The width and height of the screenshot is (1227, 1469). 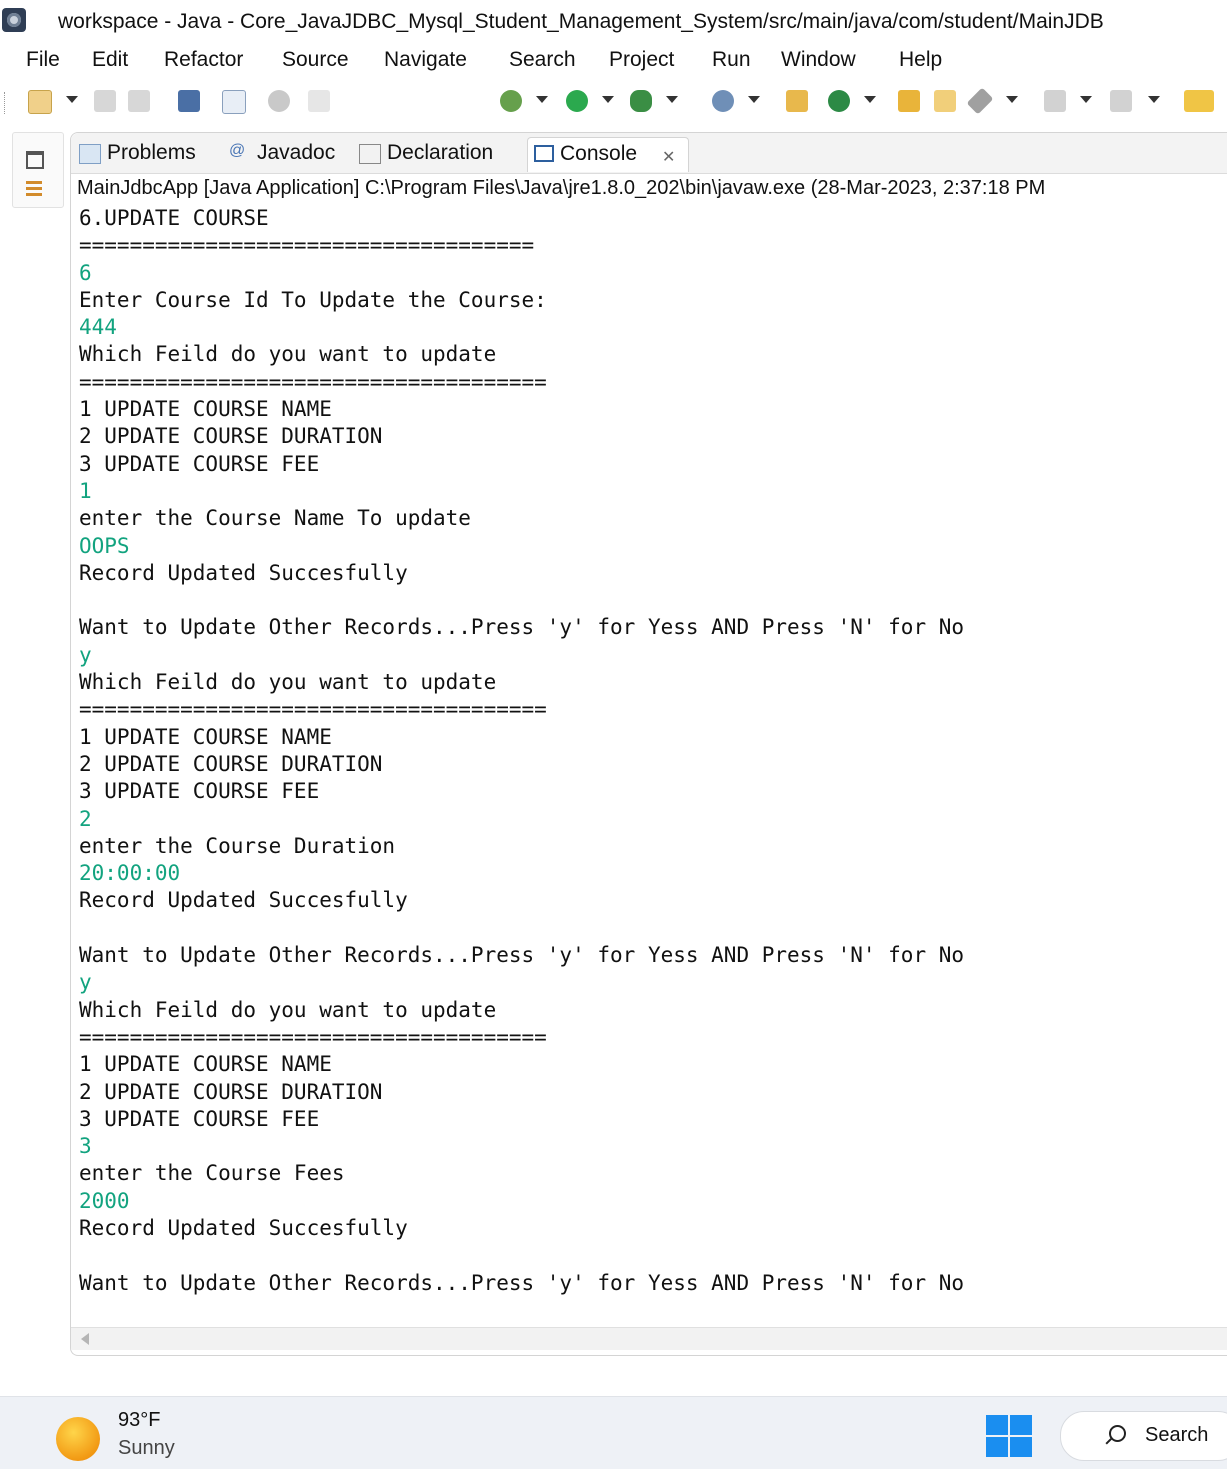 What do you see at coordinates (279, 101) in the screenshot?
I see `pin-icon` at bounding box center [279, 101].